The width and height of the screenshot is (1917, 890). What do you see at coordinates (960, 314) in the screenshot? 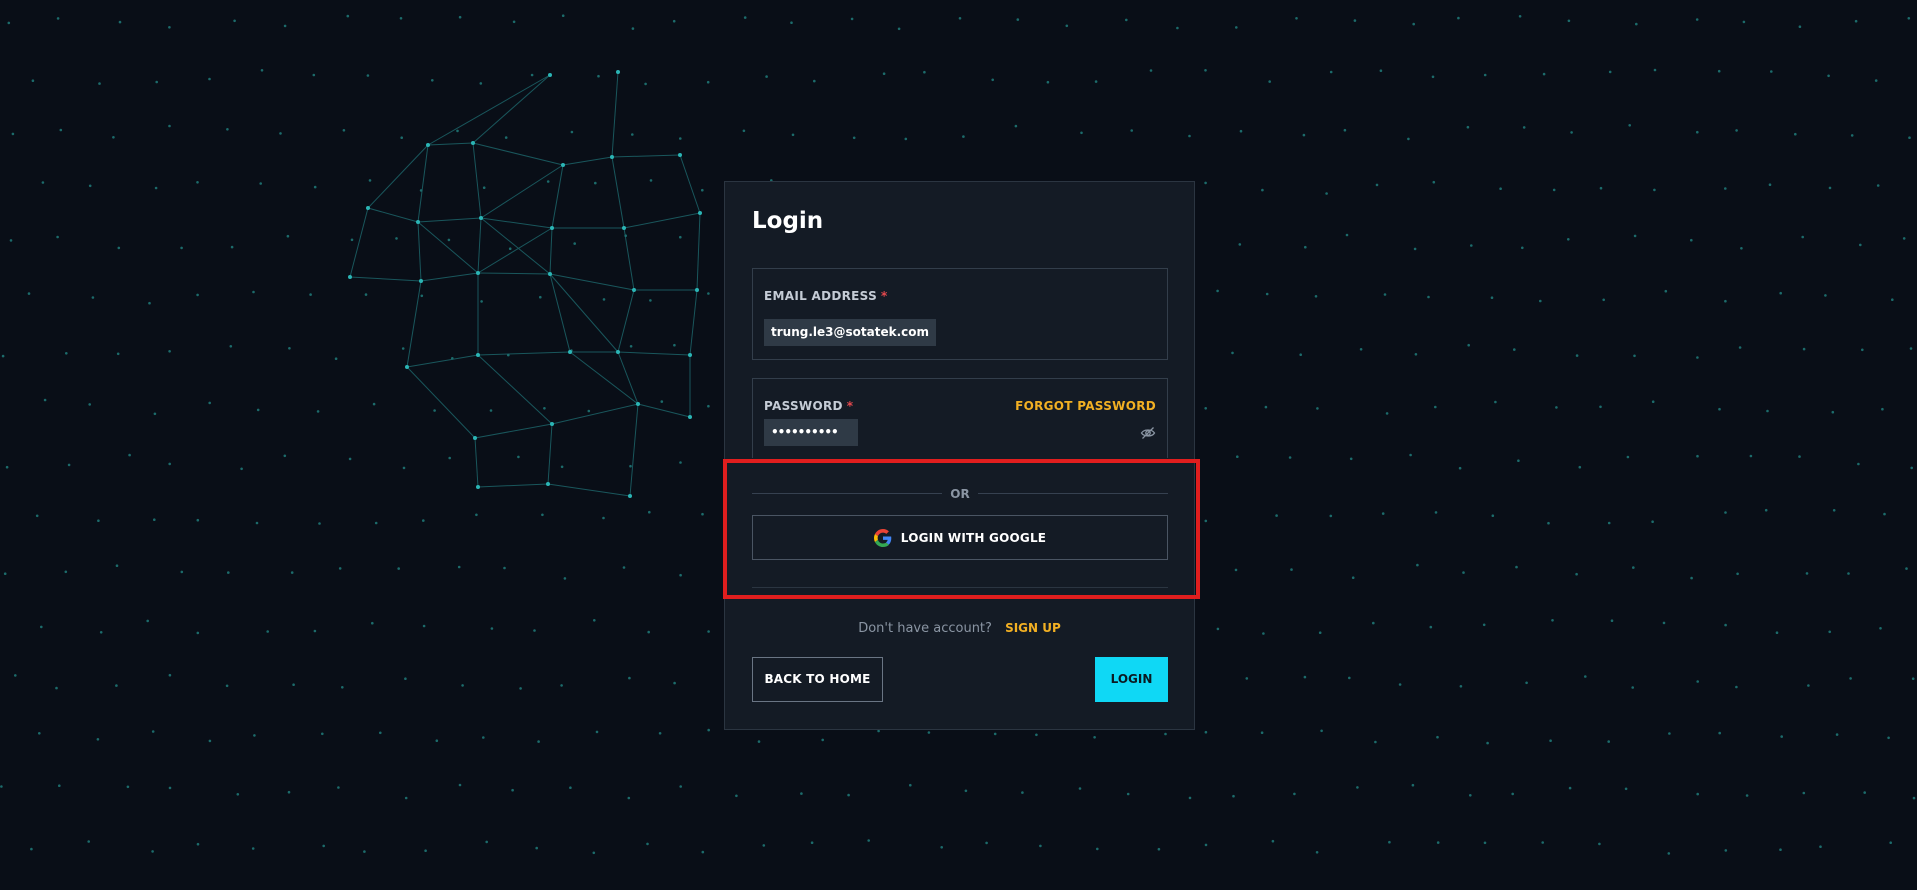
I see `email-field: EMAIL ADDRESS * trung.le3@sotatek.com` at bounding box center [960, 314].